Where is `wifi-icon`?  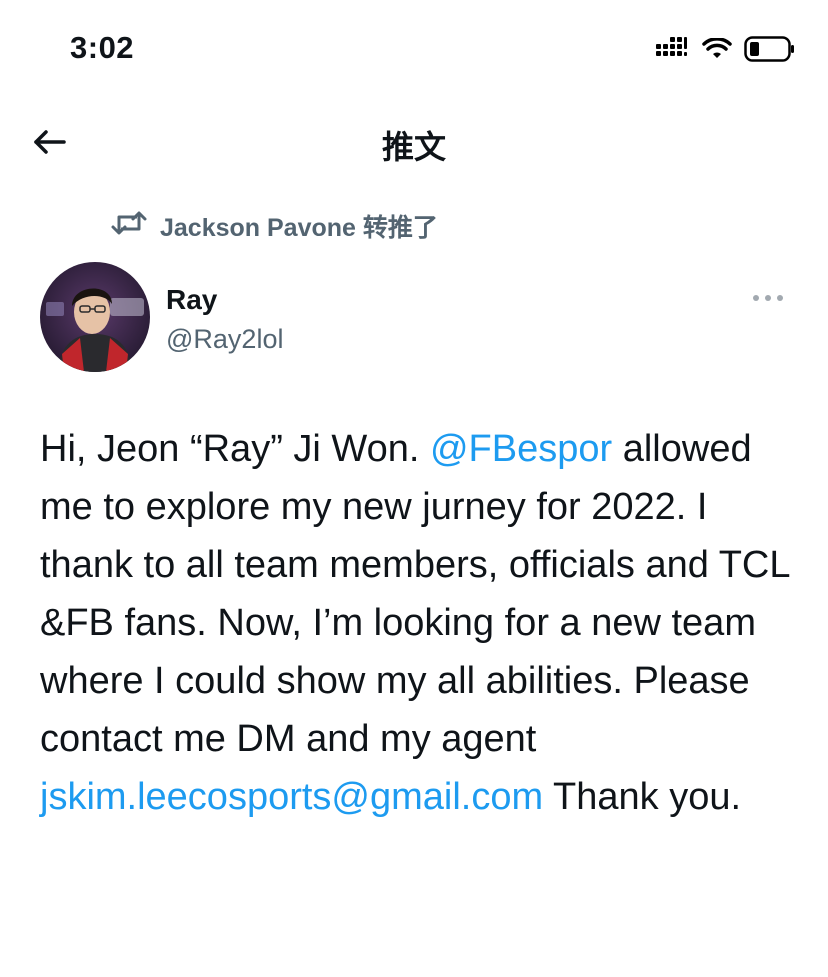
wifi-icon is located at coordinates (717, 51).